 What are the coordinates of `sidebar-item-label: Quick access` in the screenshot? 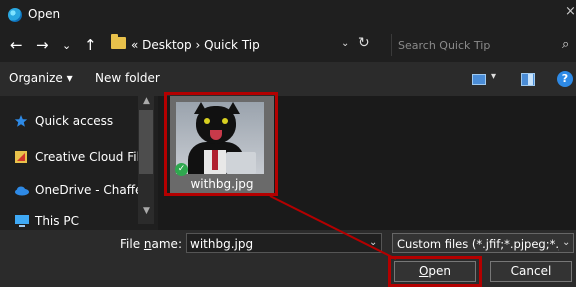 It's located at (74, 121).